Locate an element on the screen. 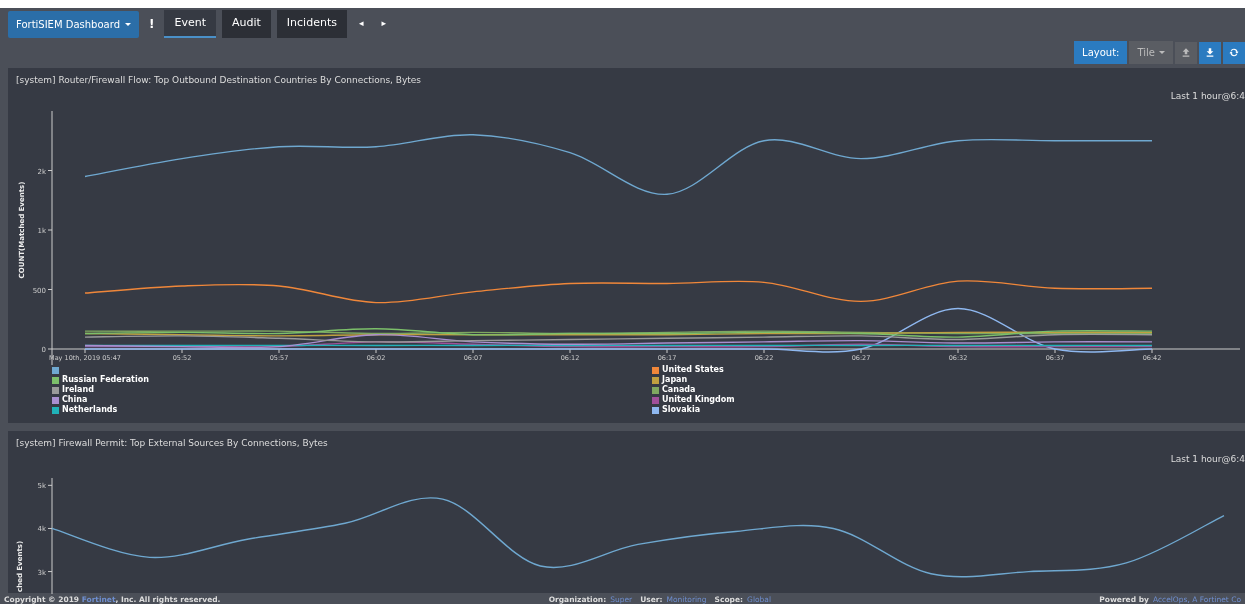 This screenshot has width=1245, height=604. refresh-icon is located at coordinates (1234, 52).